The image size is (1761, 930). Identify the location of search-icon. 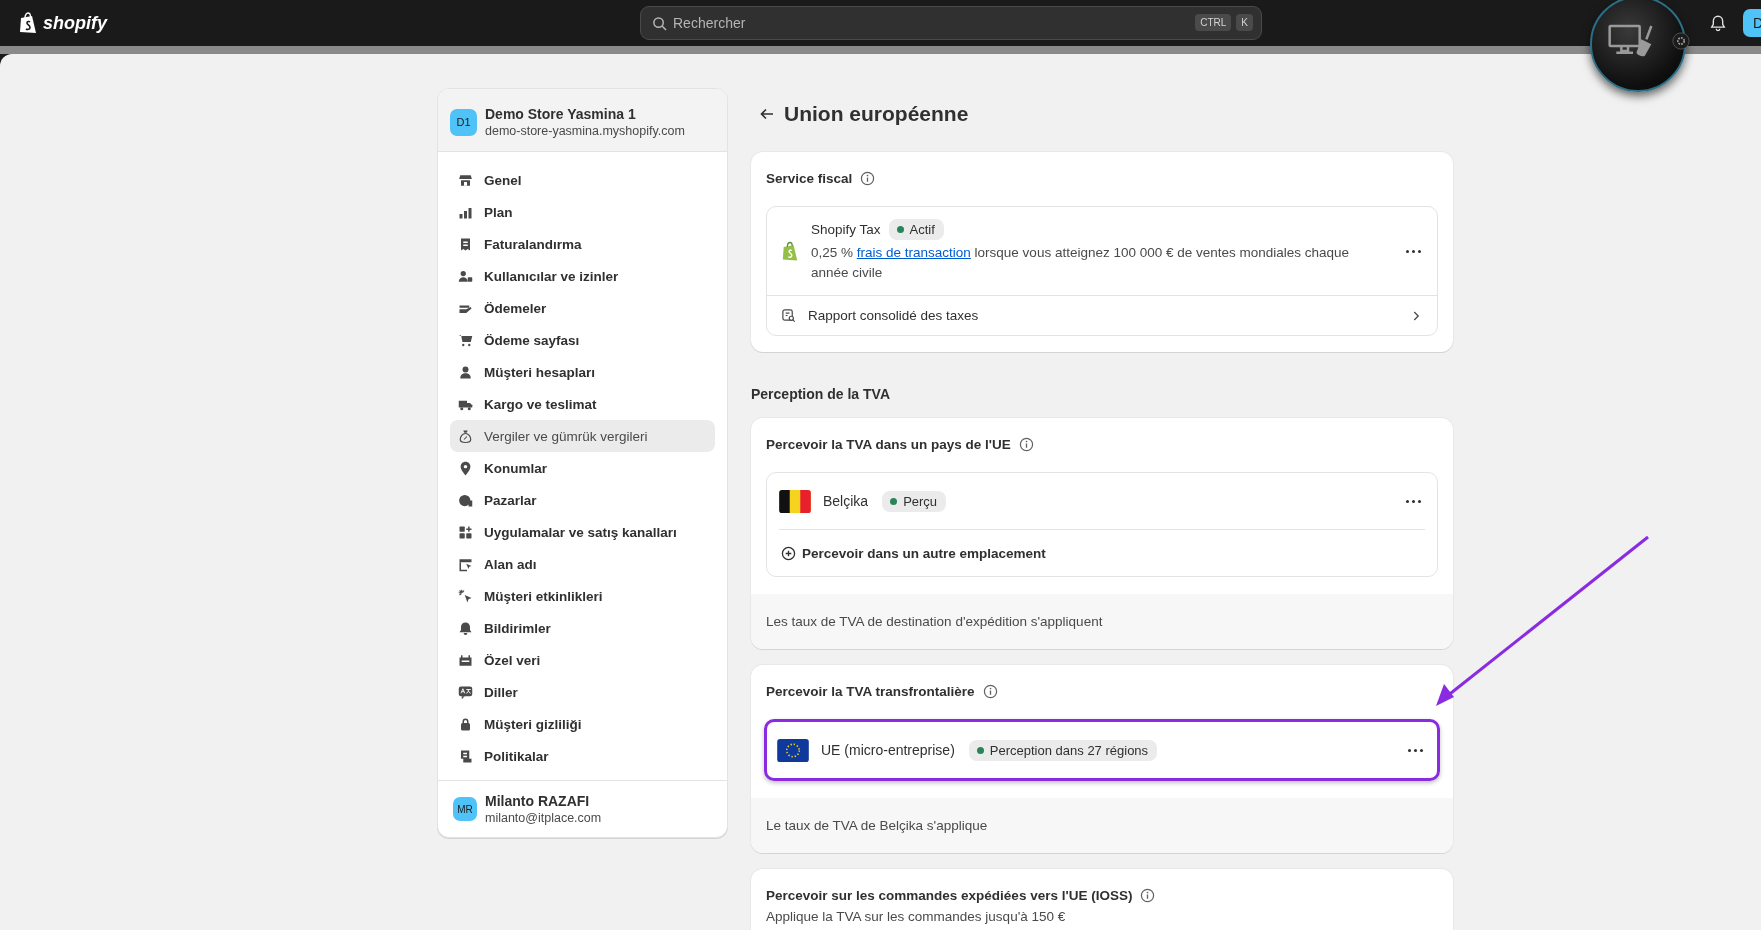
(659, 23).